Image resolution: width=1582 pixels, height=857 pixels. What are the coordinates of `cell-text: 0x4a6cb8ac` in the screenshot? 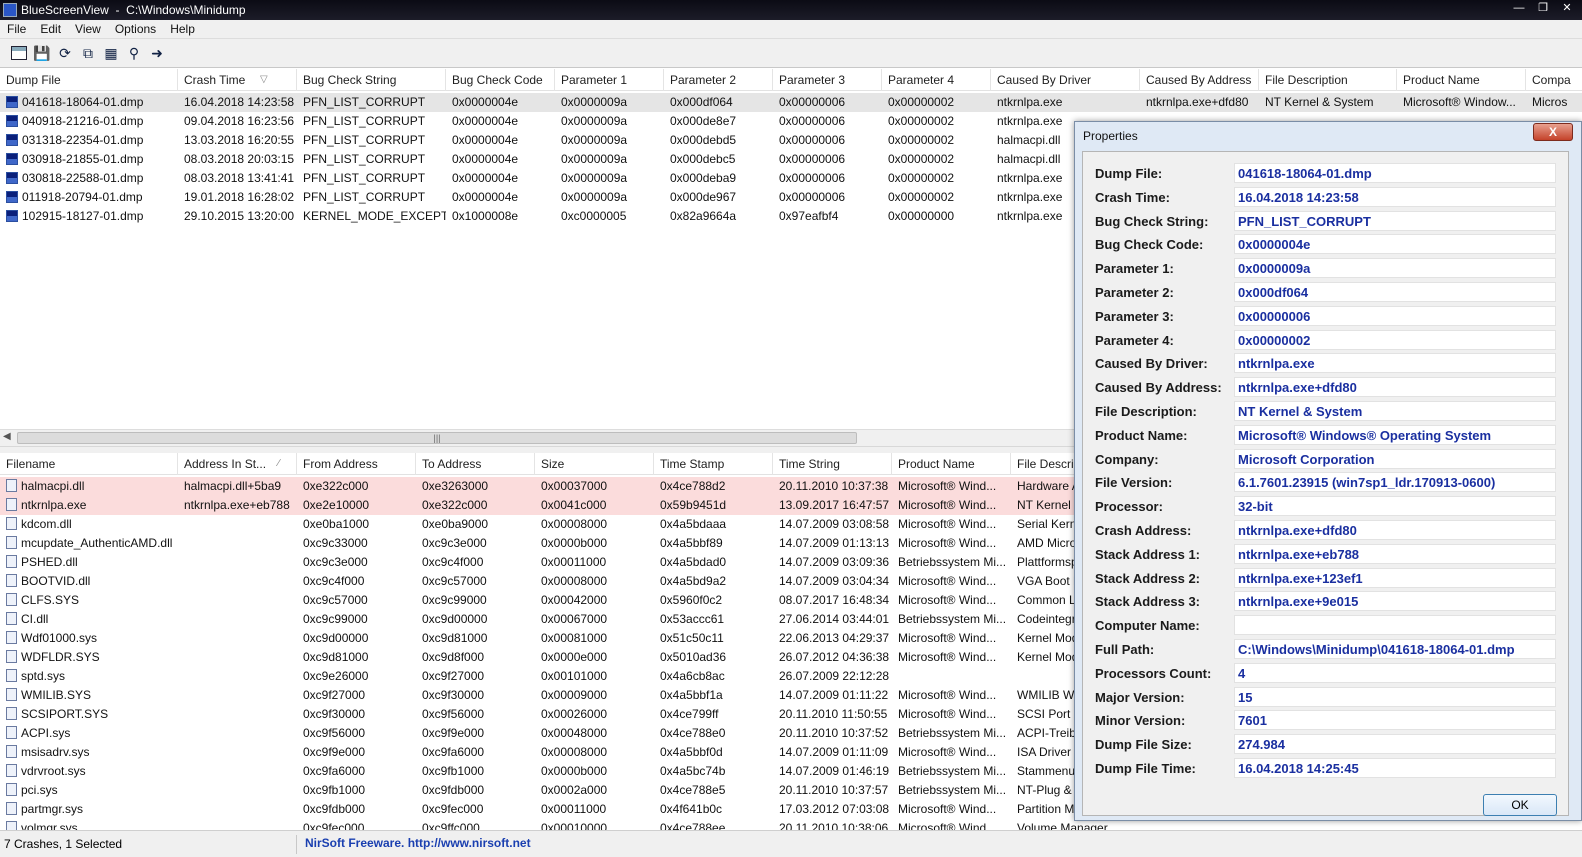 It's located at (692, 676).